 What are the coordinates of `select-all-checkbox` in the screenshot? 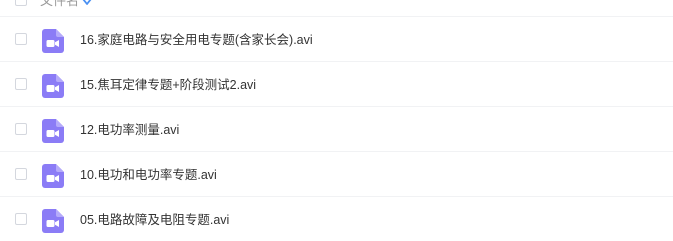 It's located at (21, 3).